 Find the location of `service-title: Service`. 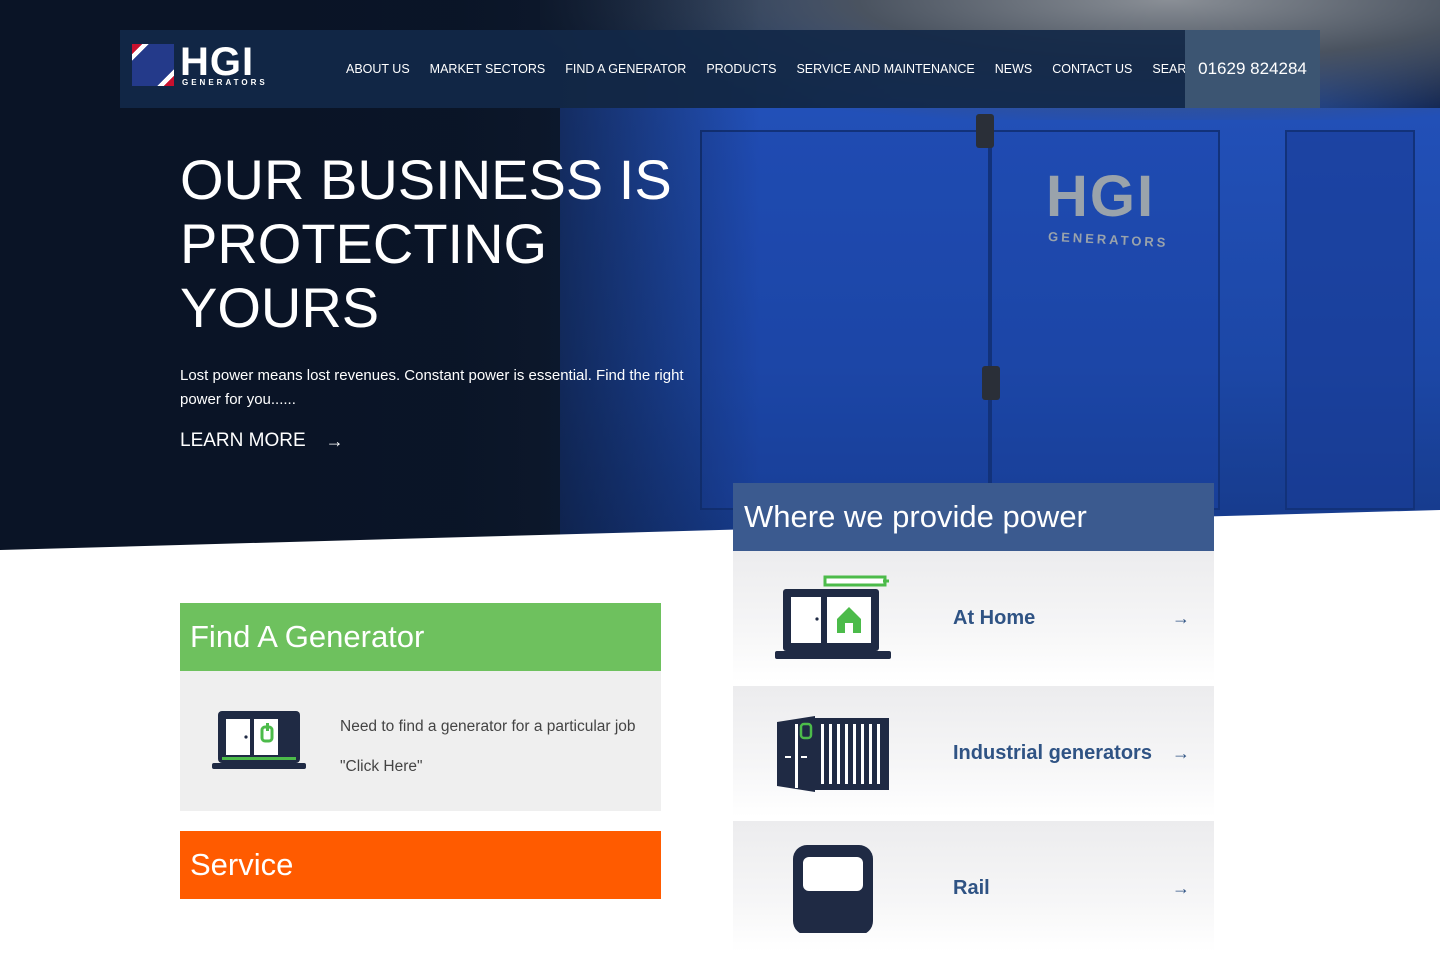

service-title: Service is located at coordinates (420, 865).